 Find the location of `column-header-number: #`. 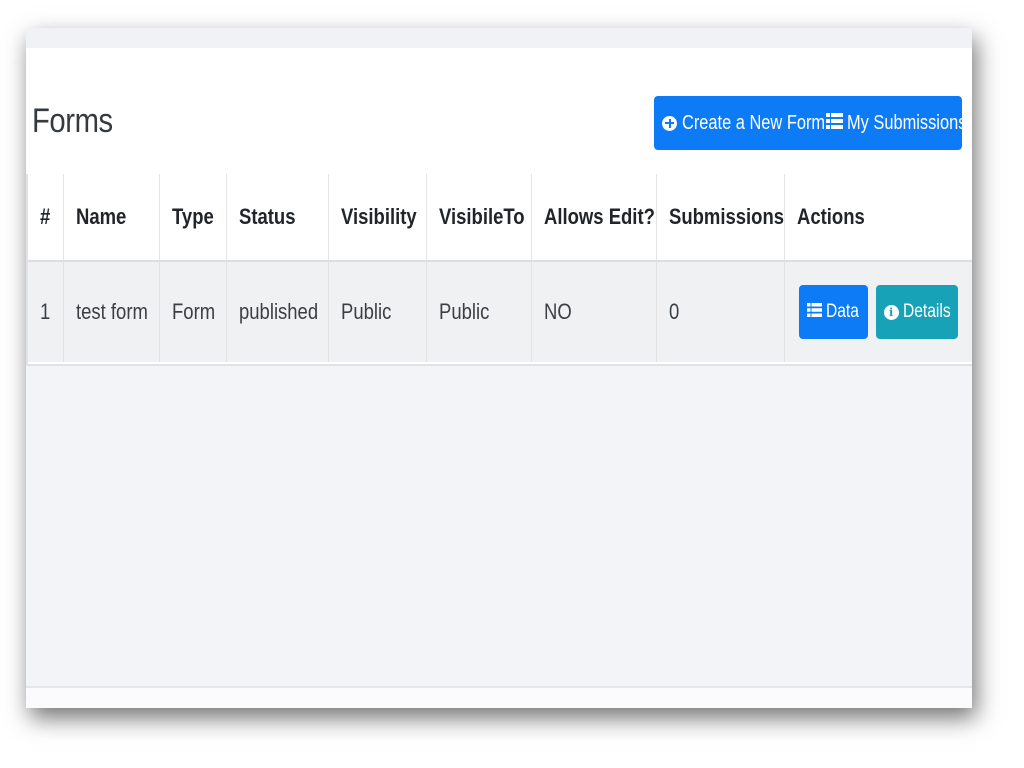

column-header-number: # is located at coordinates (46, 218).